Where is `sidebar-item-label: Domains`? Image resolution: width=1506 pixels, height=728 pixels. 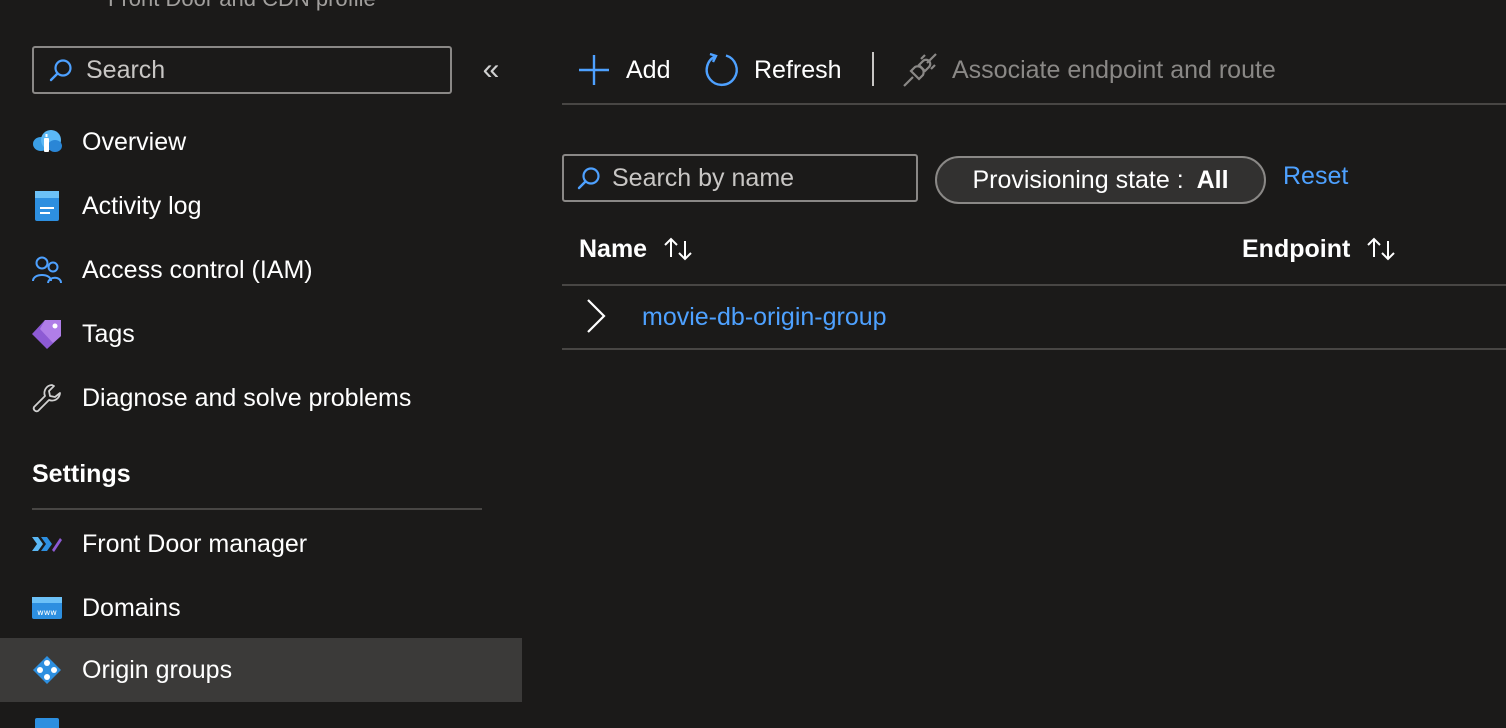 sidebar-item-label: Domains is located at coordinates (131, 607).